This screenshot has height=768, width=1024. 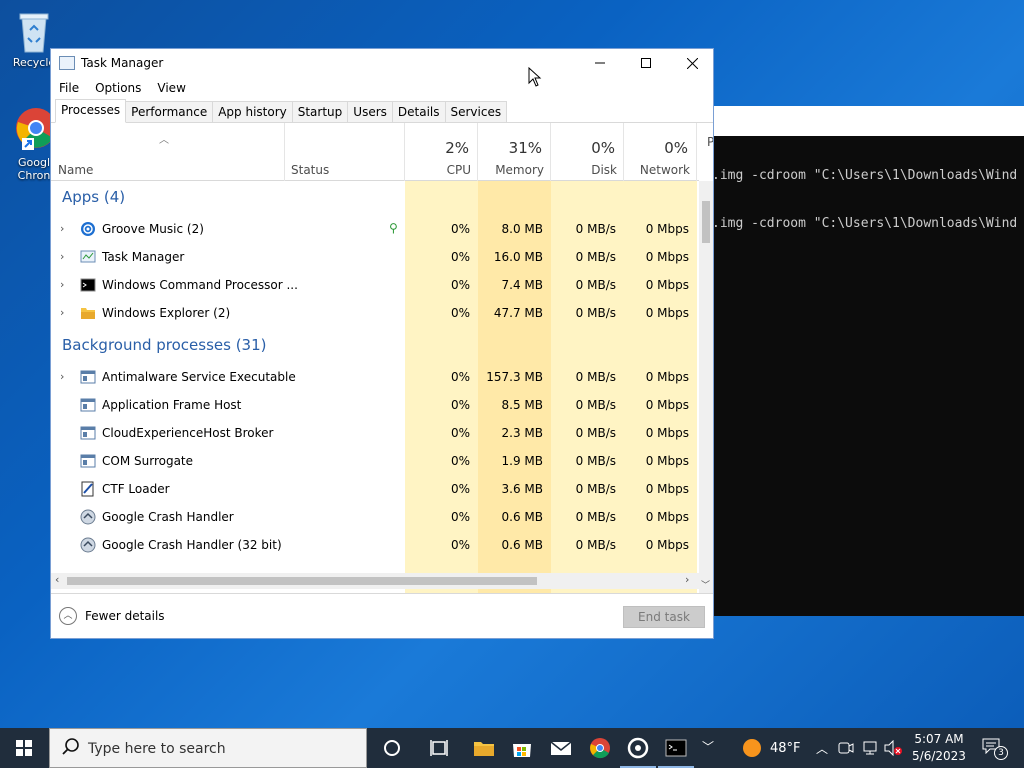 What do you see at coordinates (846, 748) in the screenshot?
I see `meet-now-icon` at bounding box center [846, 748].